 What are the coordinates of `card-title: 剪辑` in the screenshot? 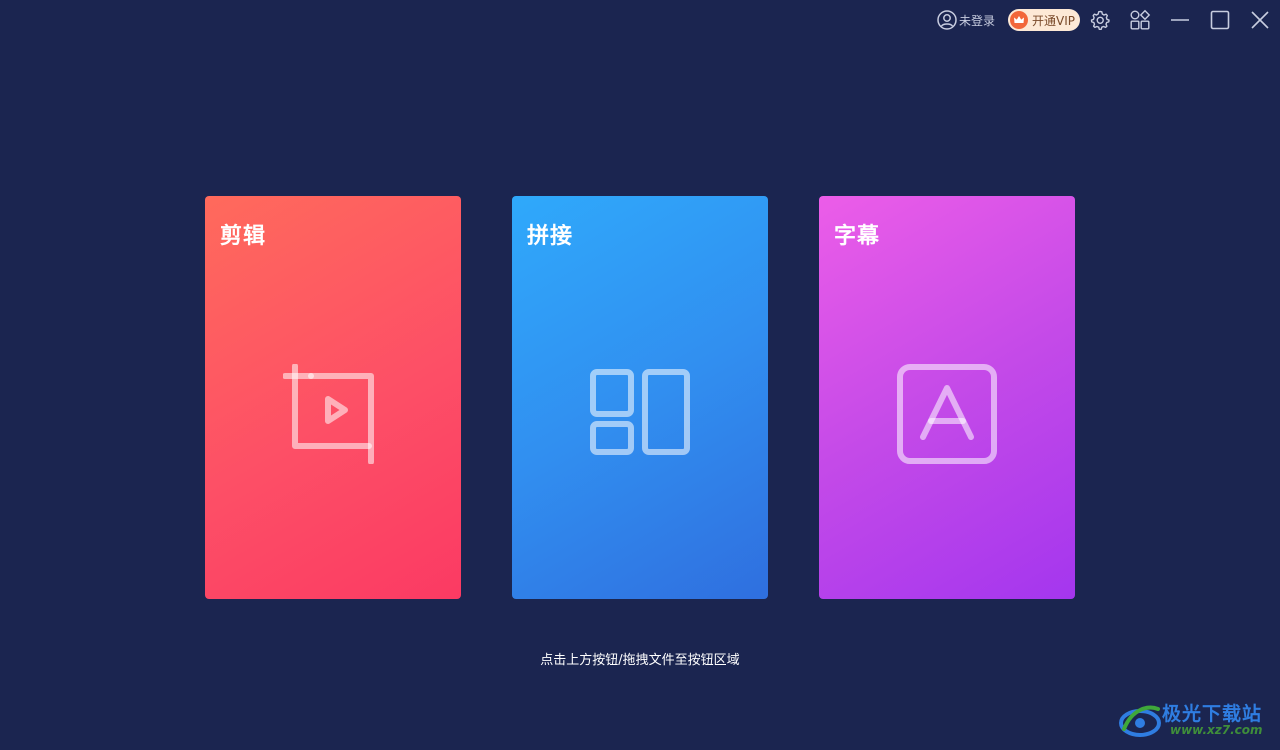 It's located at (243, 236).